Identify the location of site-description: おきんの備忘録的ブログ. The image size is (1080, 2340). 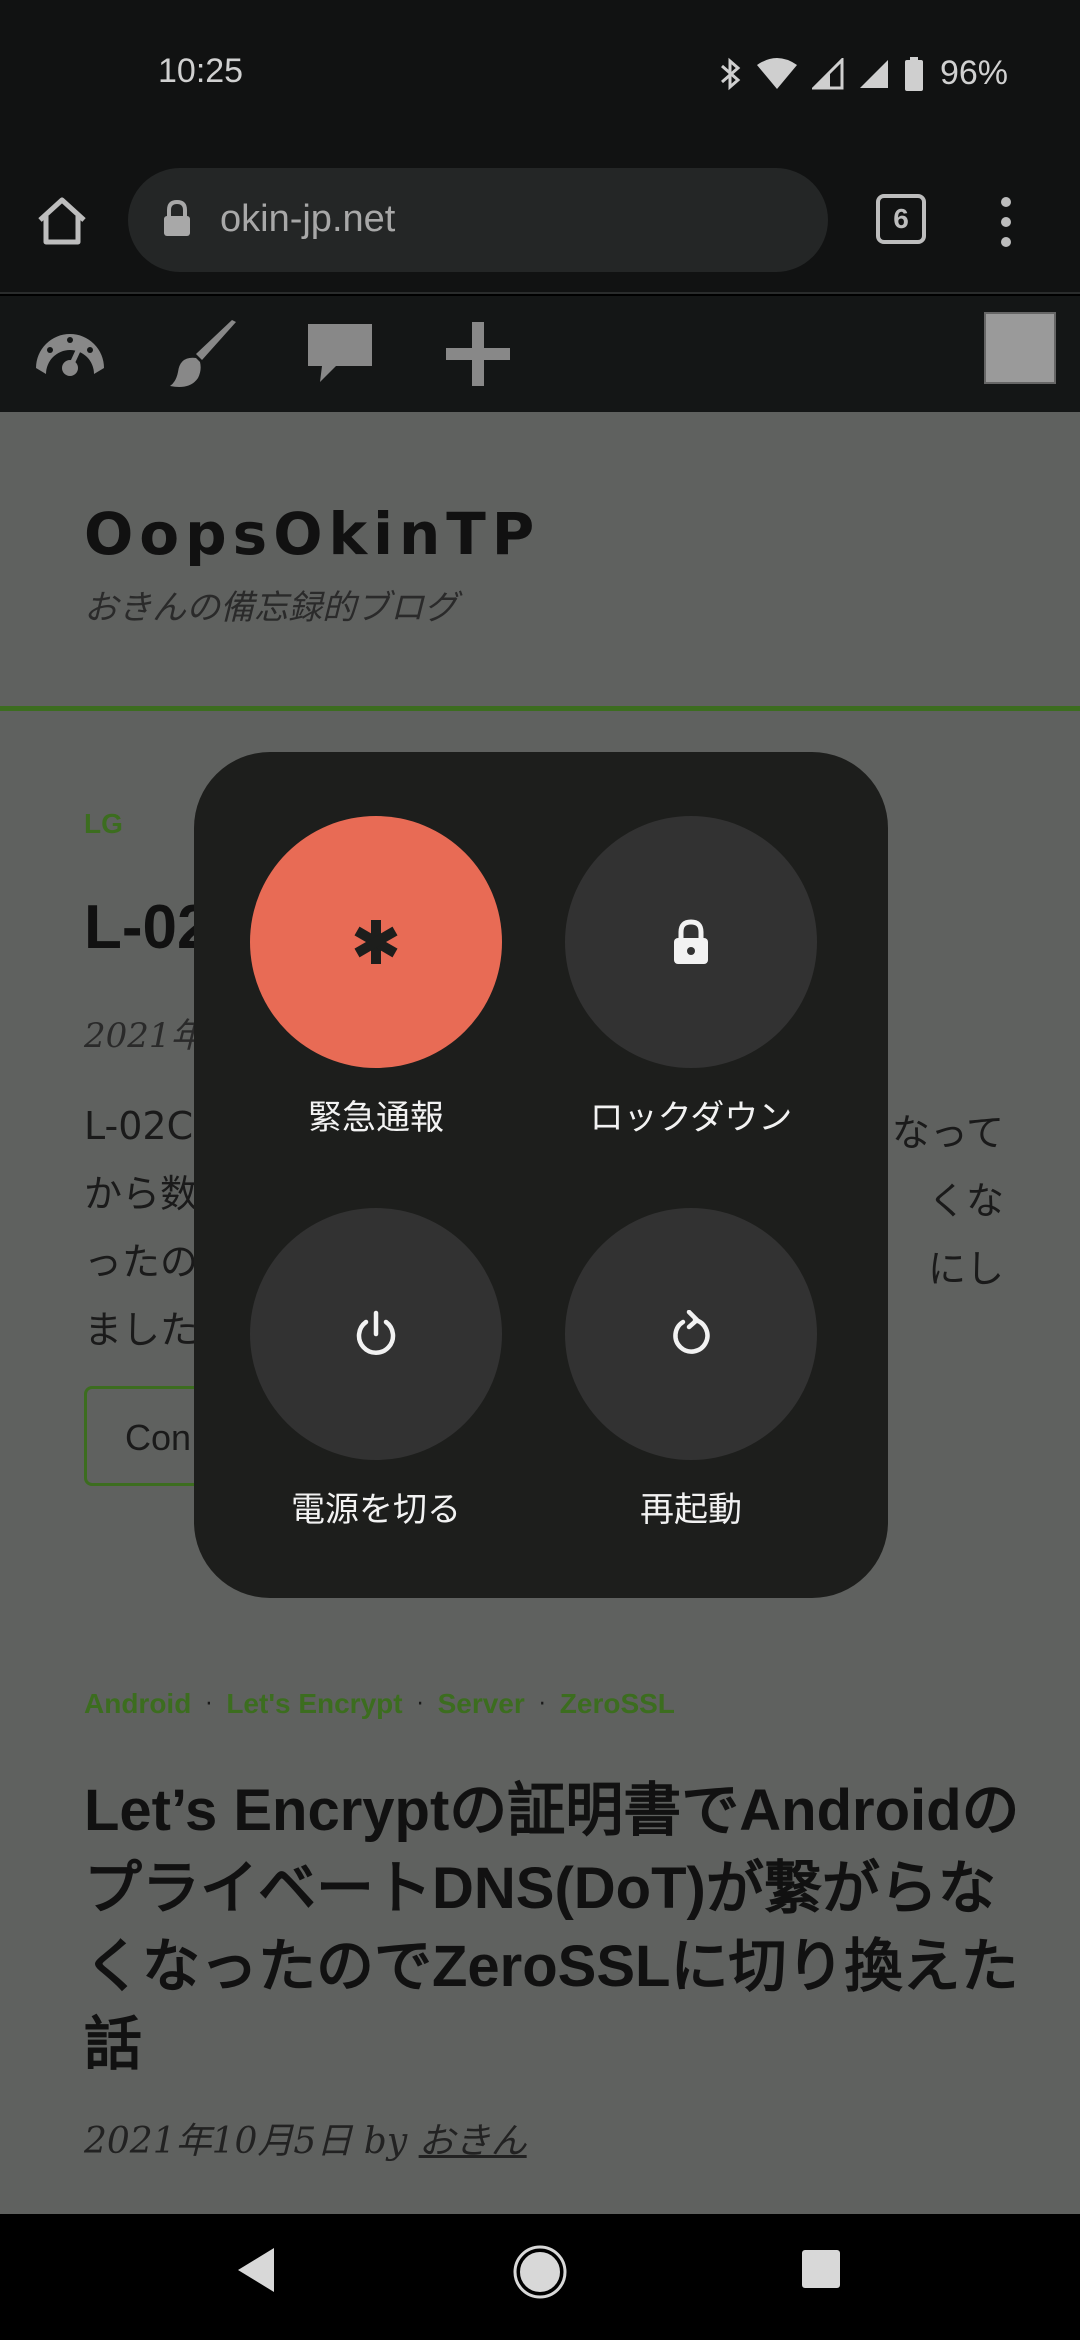
(271, 608).